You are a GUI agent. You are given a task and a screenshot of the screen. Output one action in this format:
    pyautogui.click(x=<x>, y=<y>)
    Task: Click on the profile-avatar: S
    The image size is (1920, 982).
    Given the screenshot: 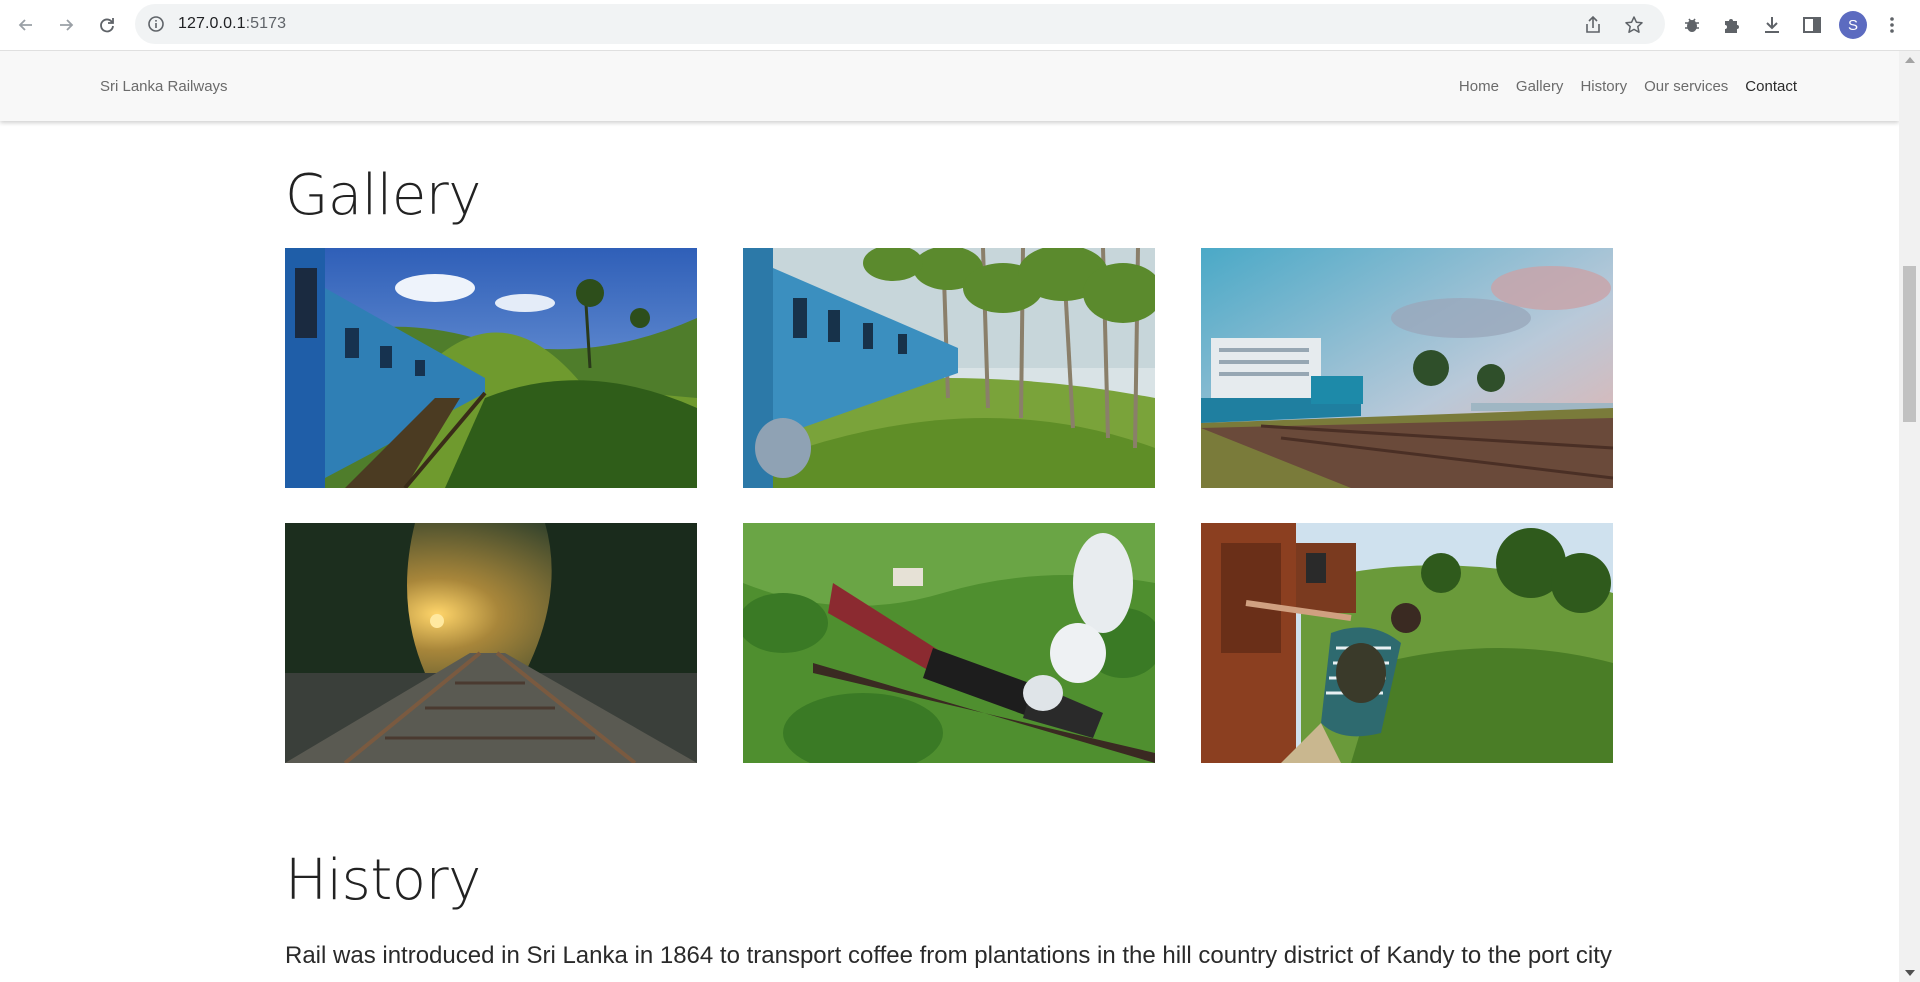 What is the action you would take?
    pyautogui.click(x=1853, y=25)
    